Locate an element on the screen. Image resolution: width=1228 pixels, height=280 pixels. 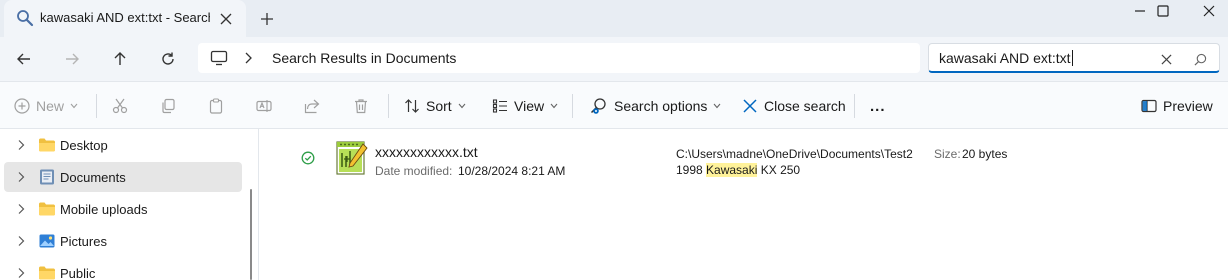
sidebar-item-label: Pictures is located at coordinates (83, 241).